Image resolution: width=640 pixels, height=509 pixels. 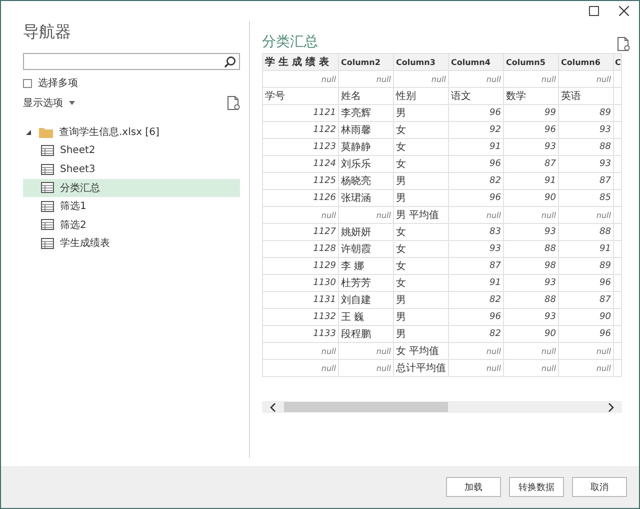 What do you see at coordinates (366, 317) in the screenshot?
I see `table-cell: 王 巍` at bounding box center [366, 317].